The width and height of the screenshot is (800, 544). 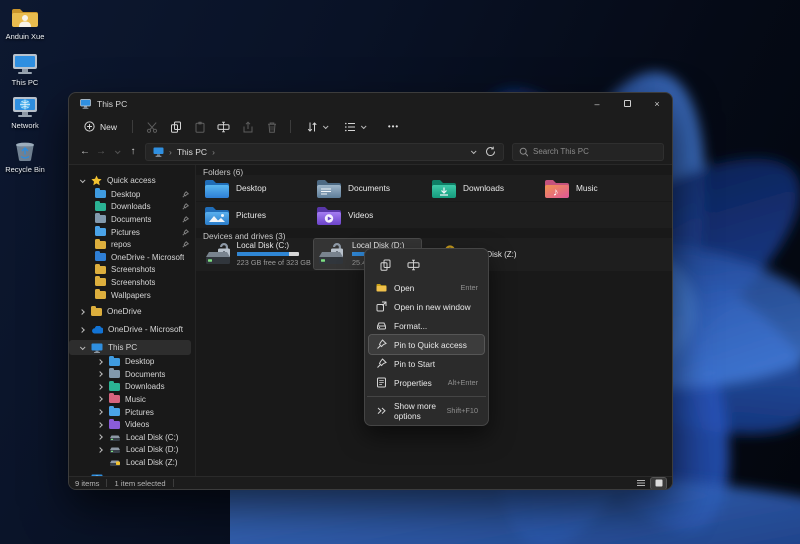 What do you see at coordinates (132, 232) in the screenshot?
I see `sidebar-item-pictures: Pictures` at bounding box center [132, 232].